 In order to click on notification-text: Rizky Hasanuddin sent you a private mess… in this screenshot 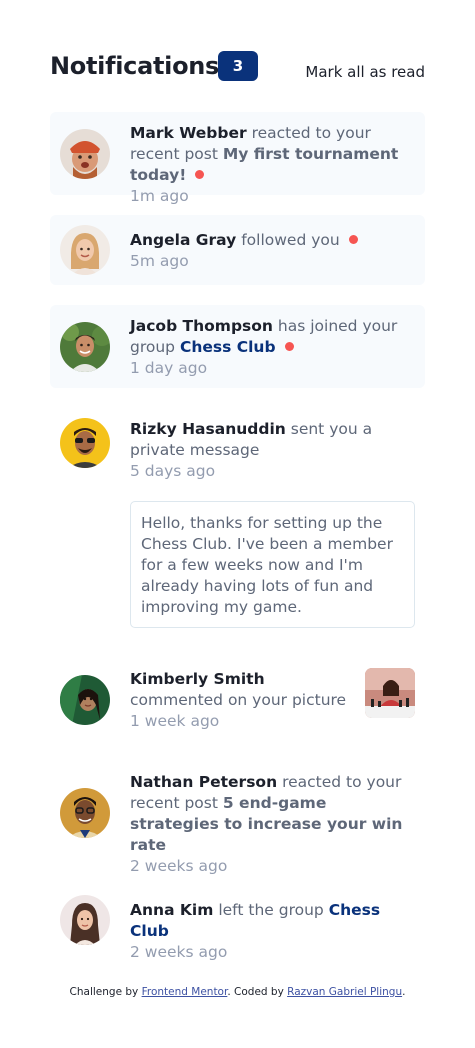, I will do `click(272, 450)`.